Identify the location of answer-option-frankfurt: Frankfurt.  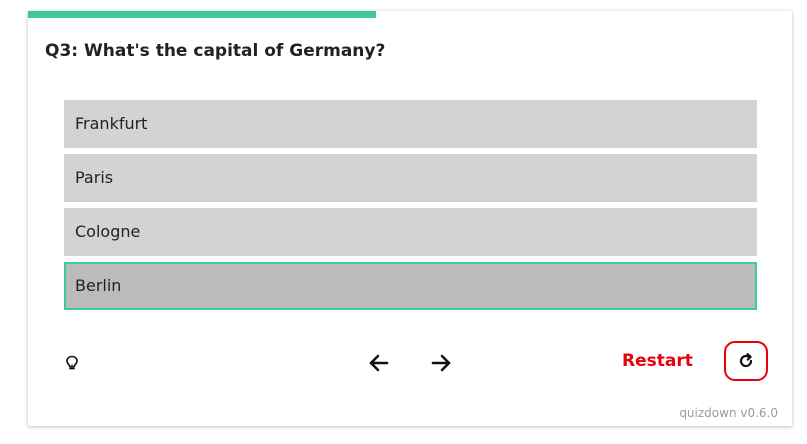
(410, 124).